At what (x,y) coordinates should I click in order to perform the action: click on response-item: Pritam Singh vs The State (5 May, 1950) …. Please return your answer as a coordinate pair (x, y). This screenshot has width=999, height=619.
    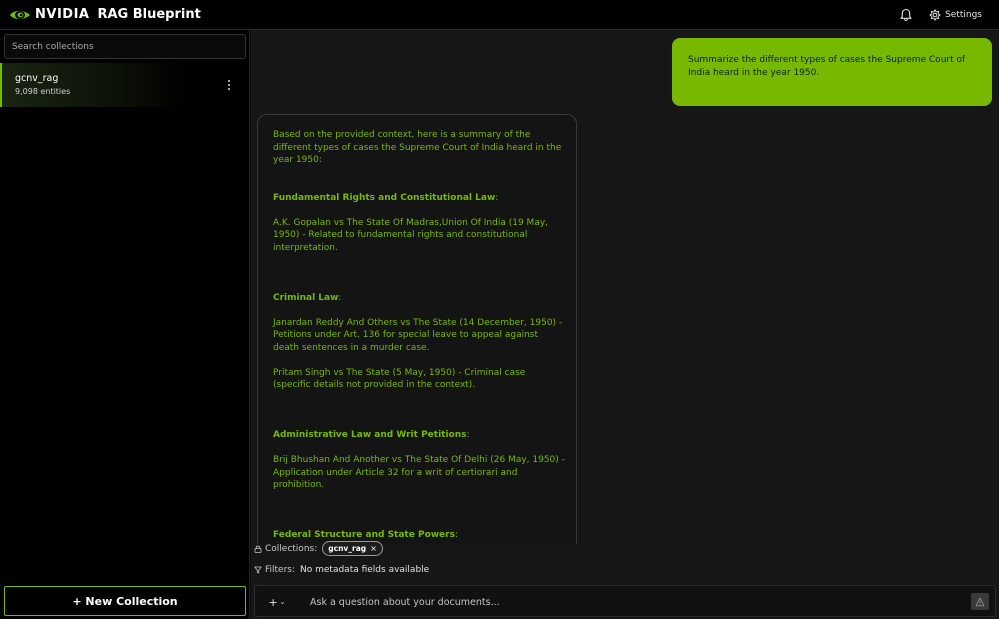
    Looking at the image, I should click on (399, 379).